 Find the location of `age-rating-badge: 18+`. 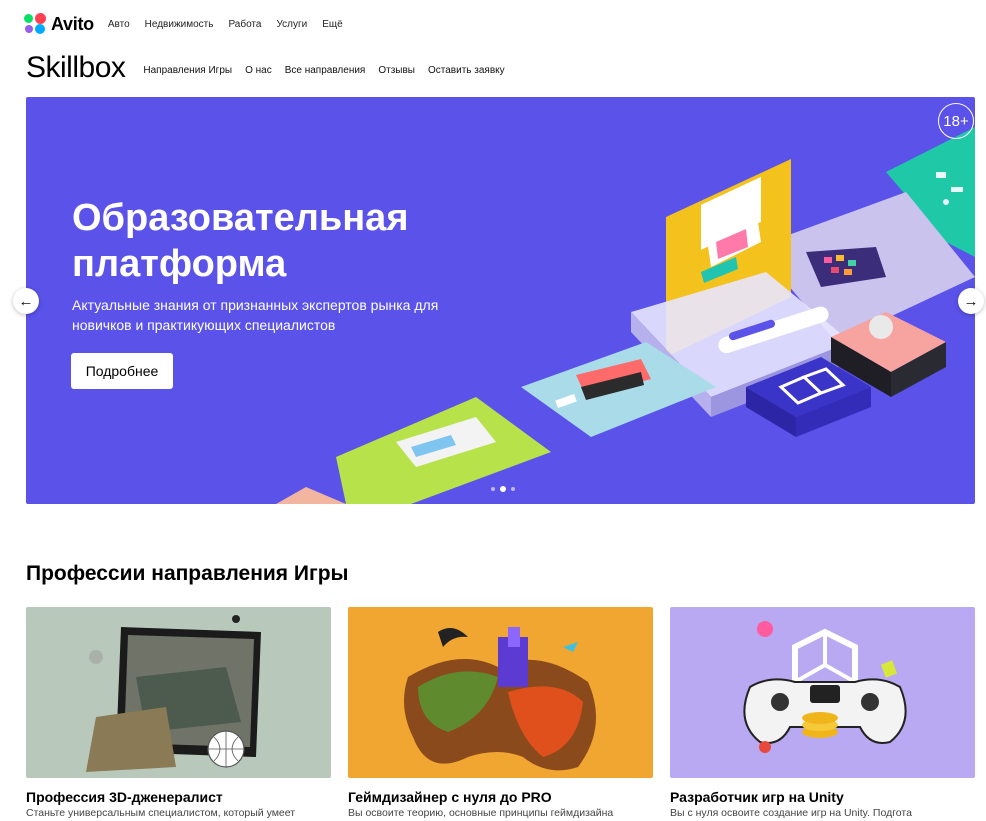

age-rating-badge: 18+ is located at coordinates (956, 121).